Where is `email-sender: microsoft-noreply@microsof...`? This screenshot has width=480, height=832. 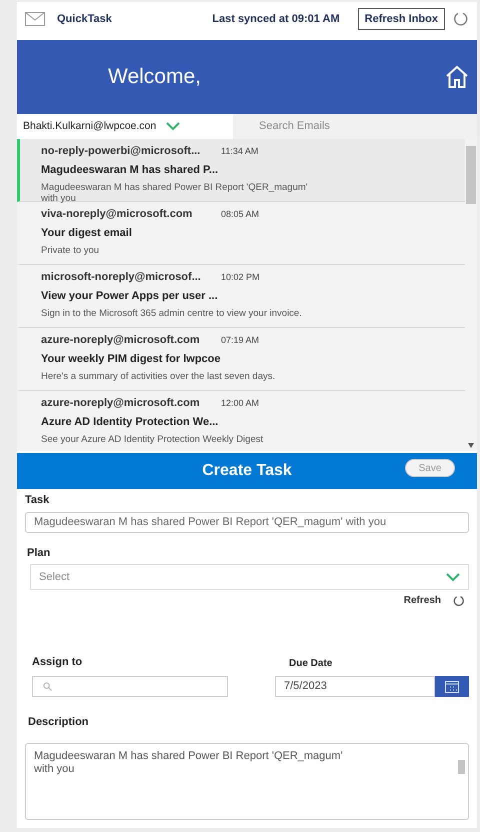
email-sender: microsoft-noreply@microsof... is located at coordinates (121, 278).